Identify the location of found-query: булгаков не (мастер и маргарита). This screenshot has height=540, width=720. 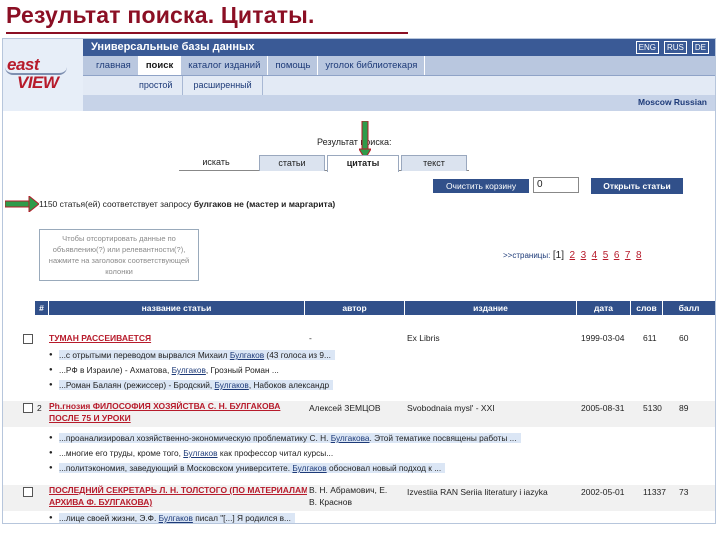
(264, 204).